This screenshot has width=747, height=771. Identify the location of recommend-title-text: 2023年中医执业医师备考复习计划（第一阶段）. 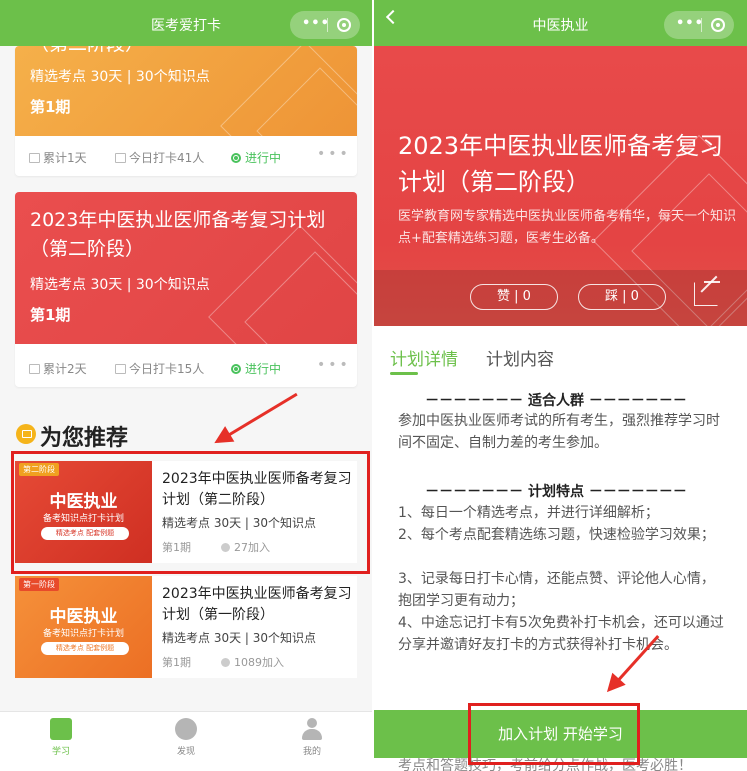
(257, 604).